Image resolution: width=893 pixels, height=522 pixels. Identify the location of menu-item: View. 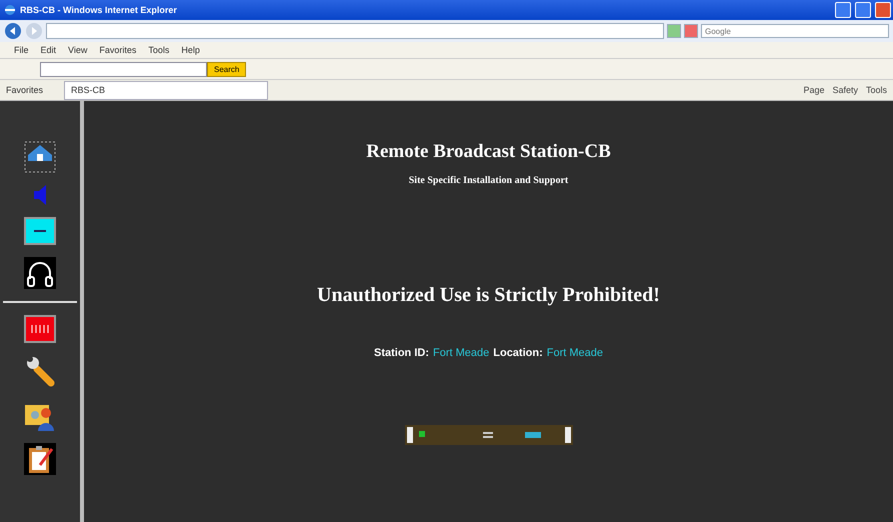
(78, 50).